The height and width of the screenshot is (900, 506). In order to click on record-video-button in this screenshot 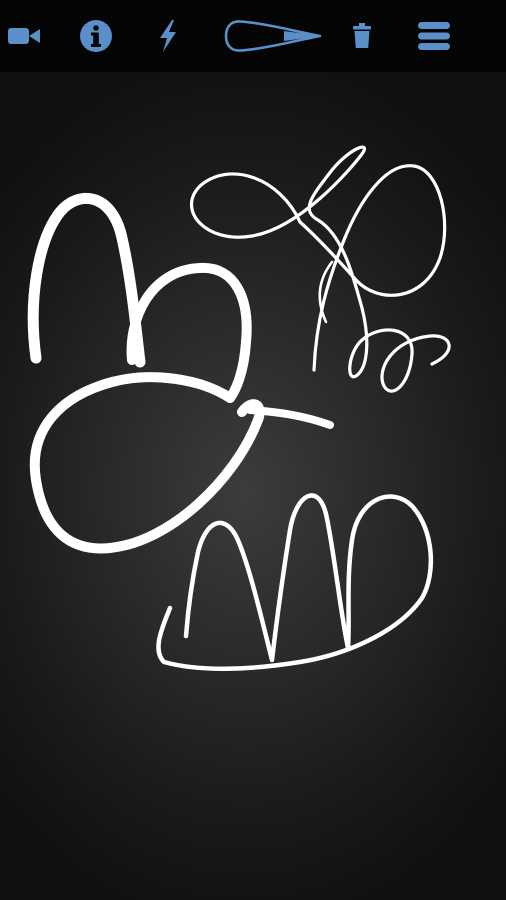, I will do `click(24, 36)`.